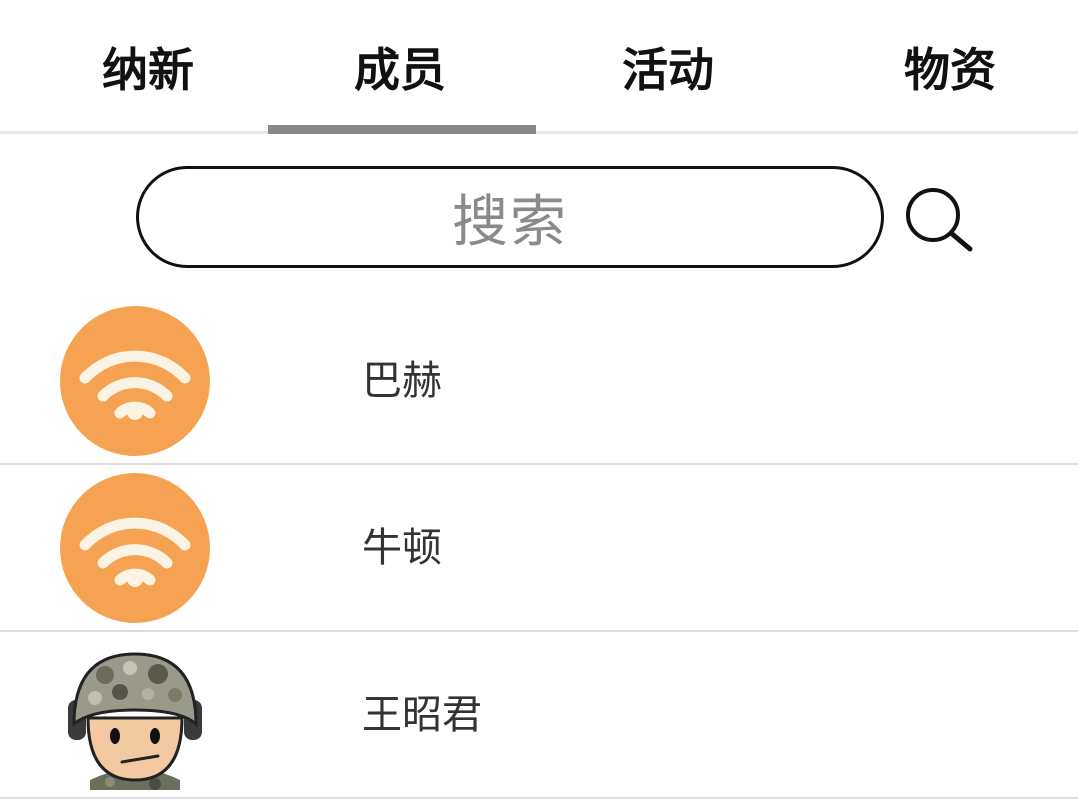 The height and width of the screenshot is (799, 1078). Describe the element at coordinates (402, 129) in the screenshot. I see `active-tab-indicator` at that location.